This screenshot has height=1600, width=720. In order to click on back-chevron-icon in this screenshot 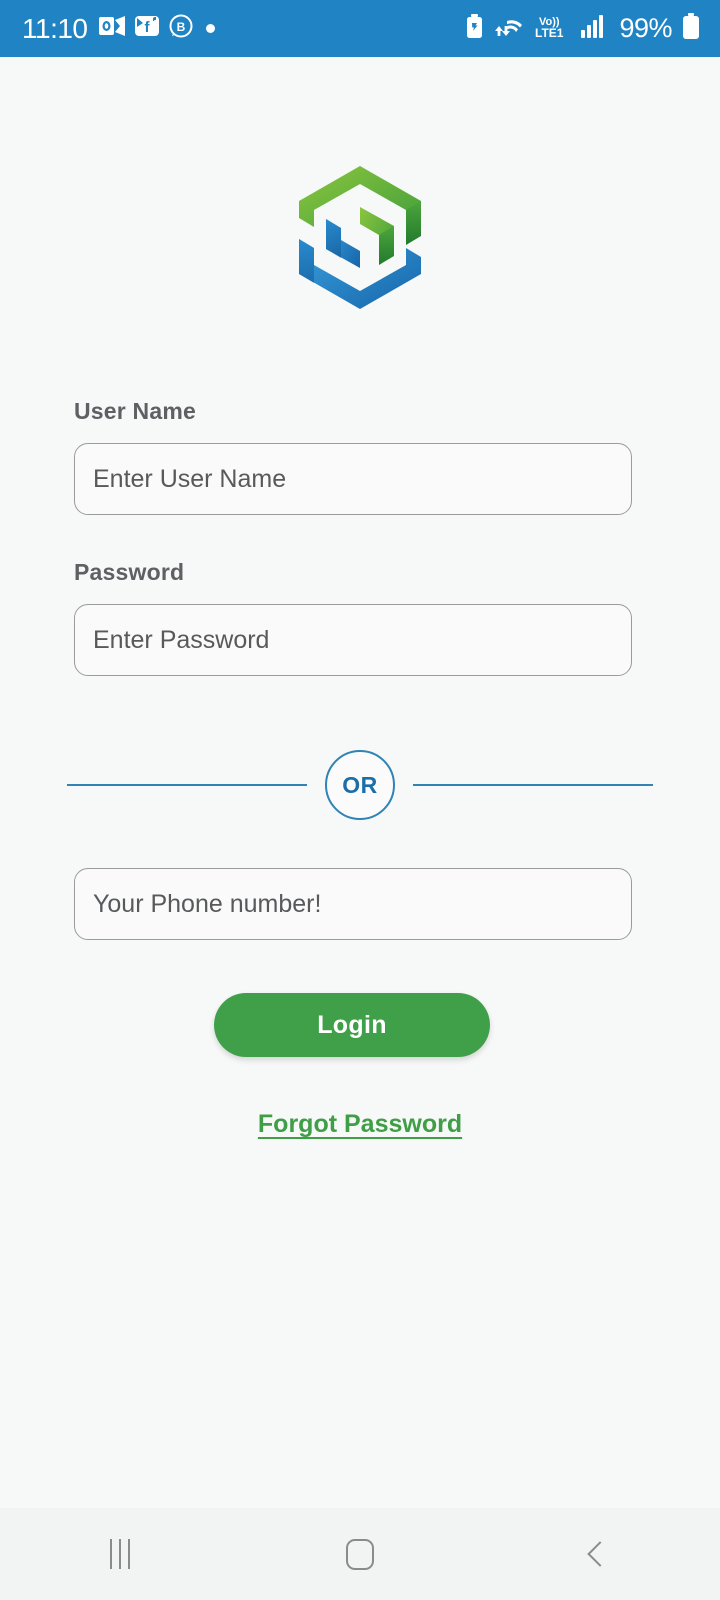, I will do `click(600, 1554)`.